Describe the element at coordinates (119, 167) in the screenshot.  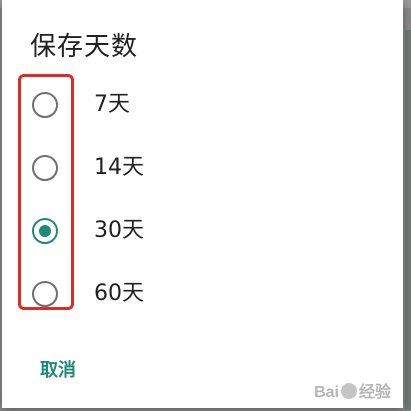
I see `option-label: 14天` at that location.